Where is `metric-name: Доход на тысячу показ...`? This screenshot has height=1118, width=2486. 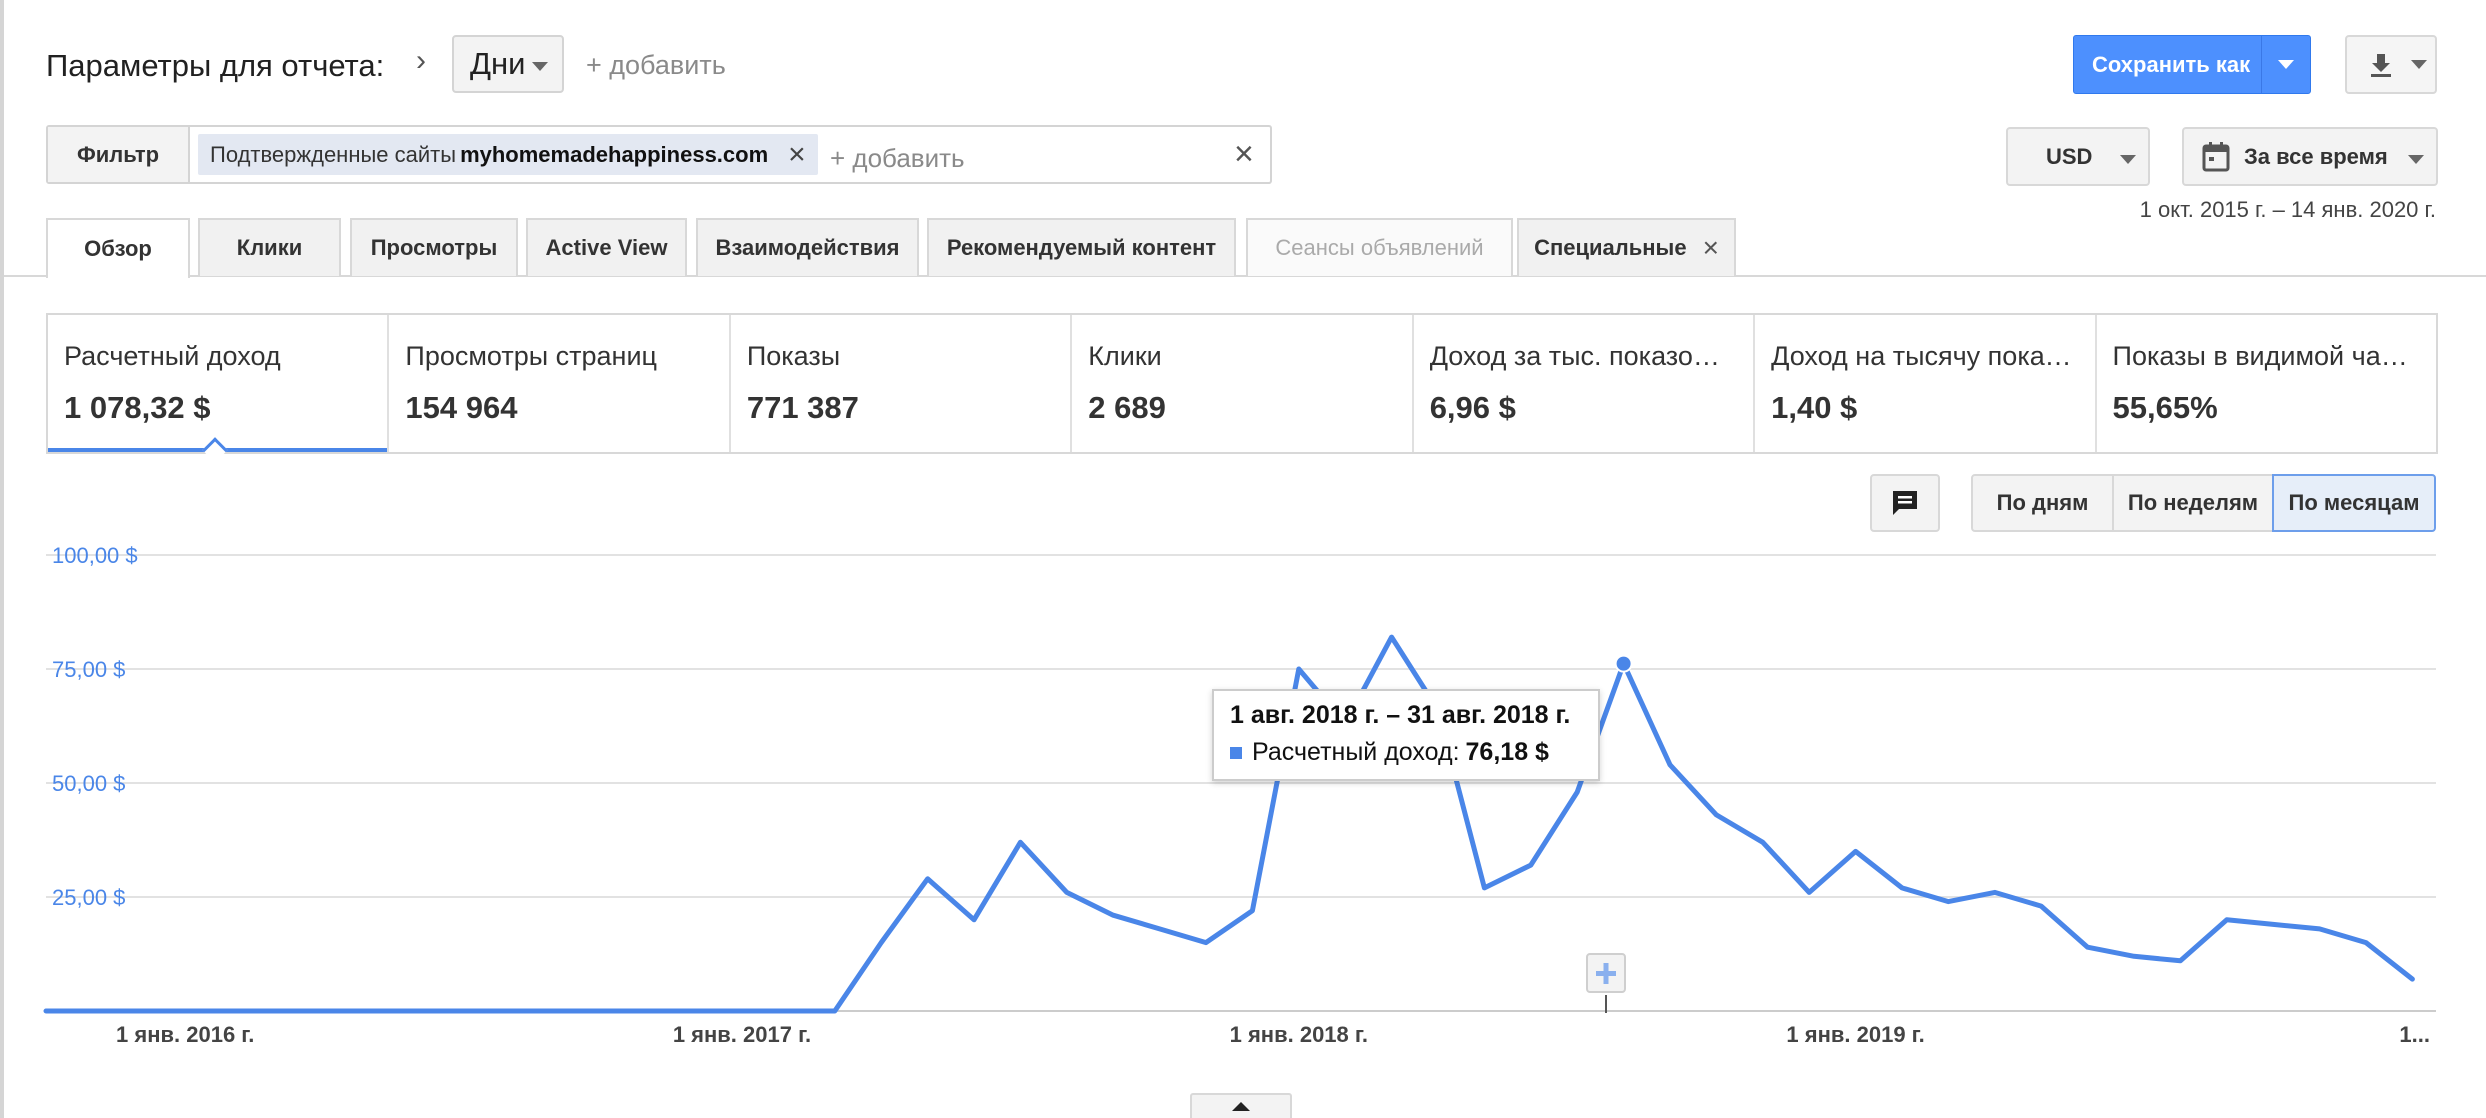
metric-name: Доход на тысячу показ... is located at coordinates (1925, 356).